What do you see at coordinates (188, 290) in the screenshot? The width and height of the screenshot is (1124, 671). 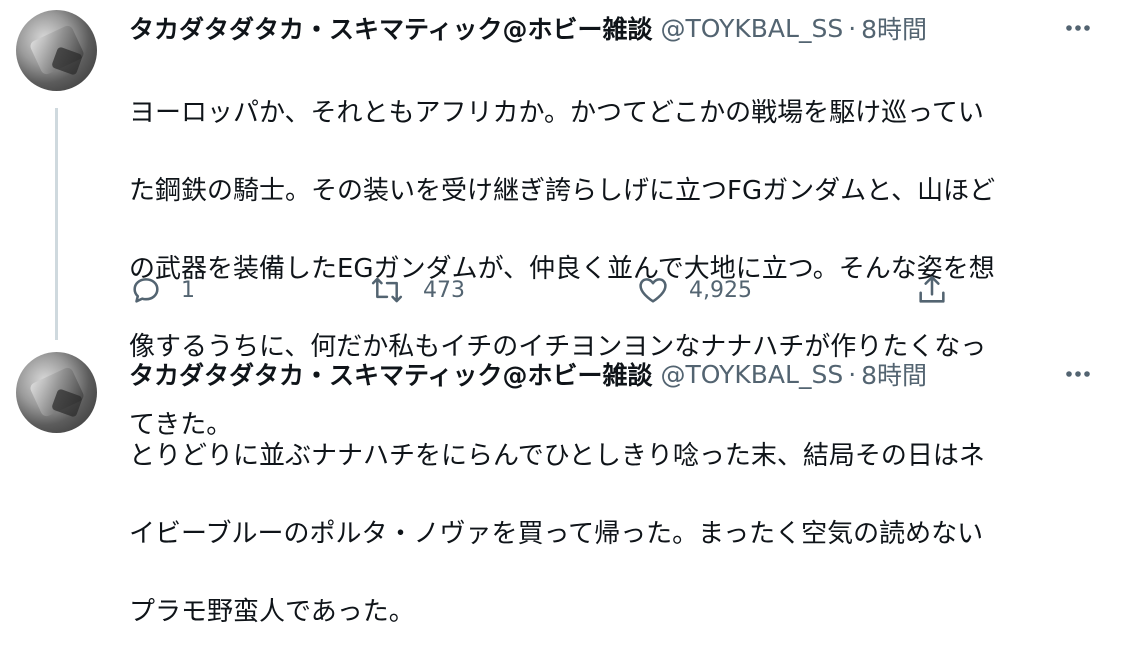 I see `reply-count: 1` at bounding box center [188, 290].